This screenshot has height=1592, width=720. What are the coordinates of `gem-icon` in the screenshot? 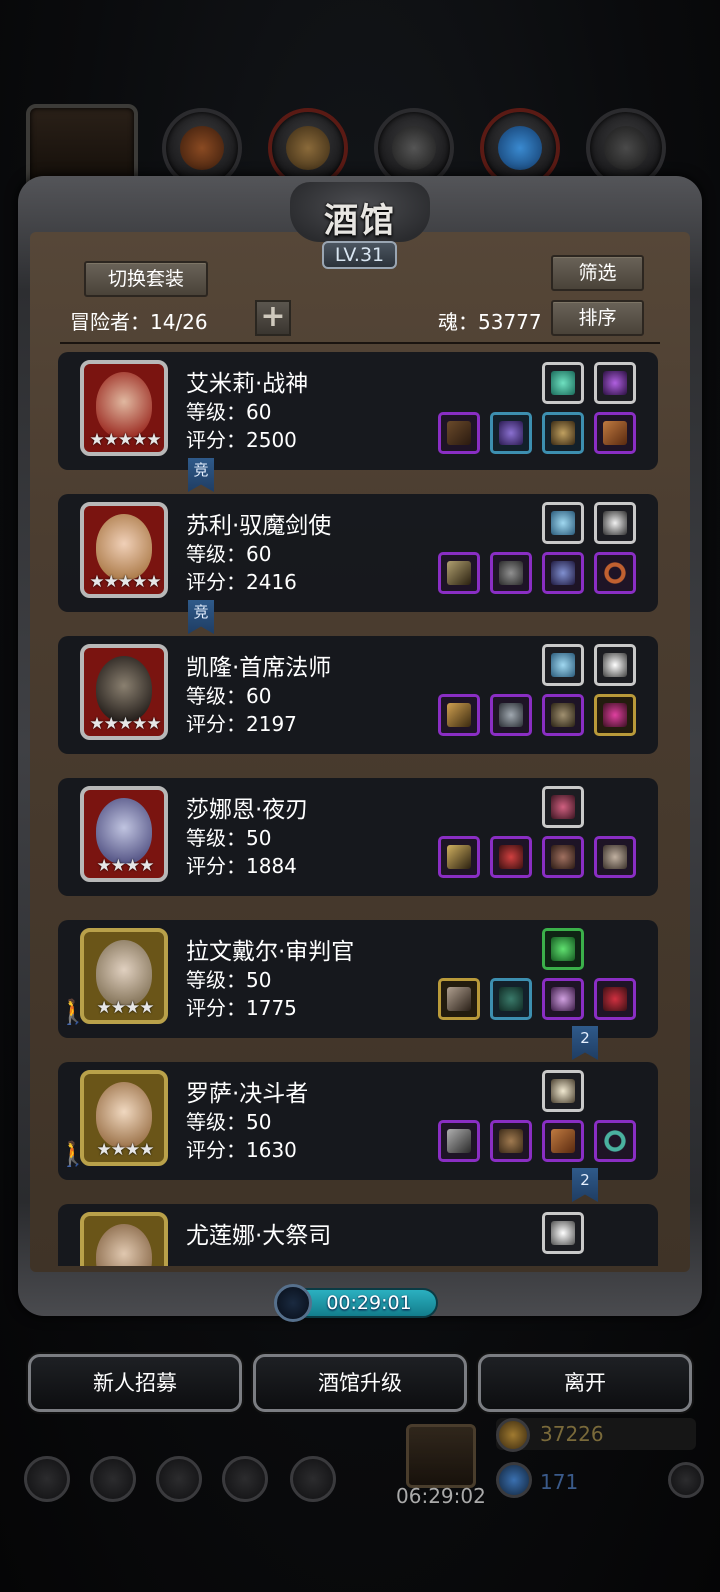 It's located at (514, 1480).